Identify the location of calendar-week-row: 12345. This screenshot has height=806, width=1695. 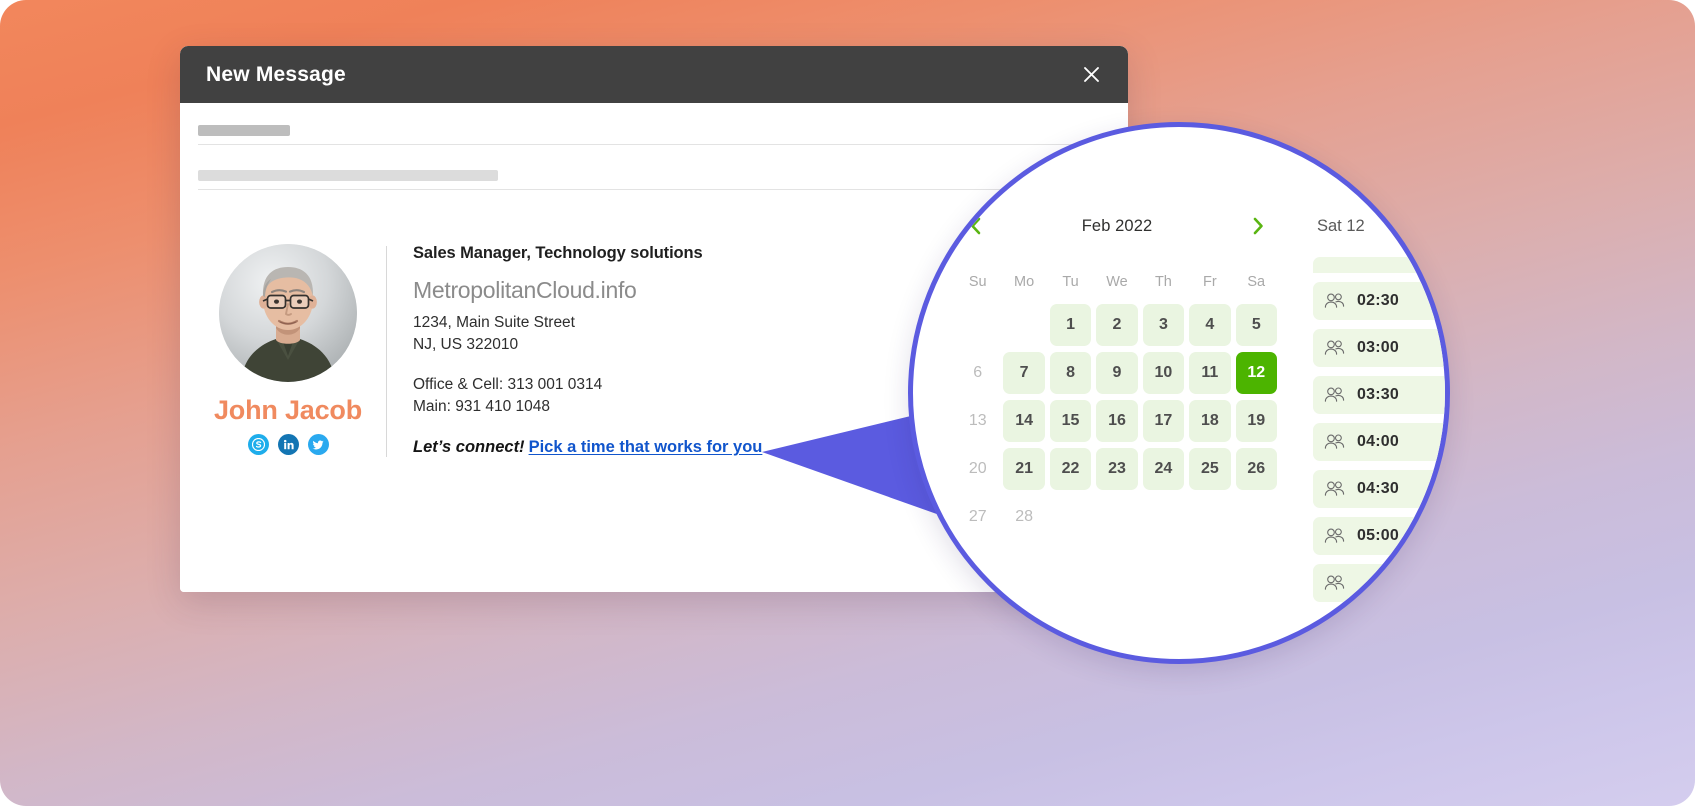
(1117, 325).